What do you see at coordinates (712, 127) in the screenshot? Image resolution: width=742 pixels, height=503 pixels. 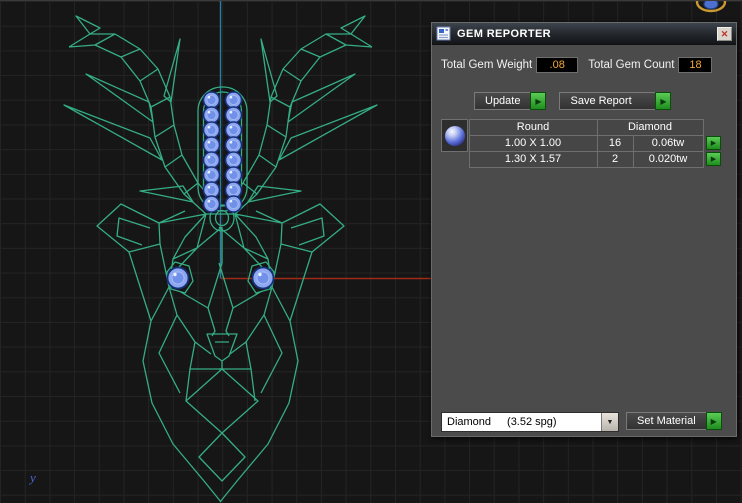 I see `header-spacer` at bounding box center [712, 127].